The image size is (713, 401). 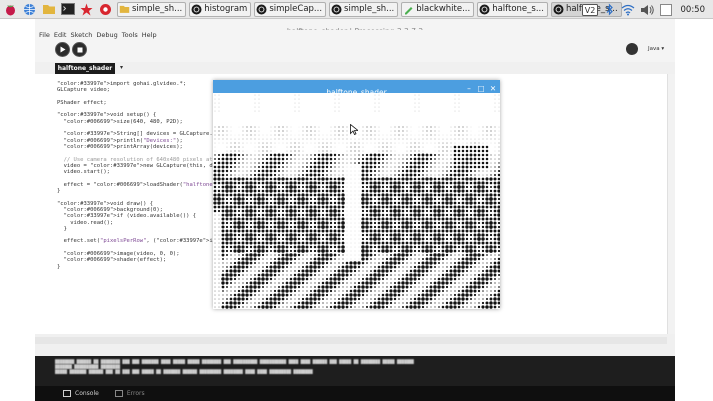 What do you see at coordinates (81, 393) in the screenshot?
I see `console-tab: Console` at bounding box center [81, 393].